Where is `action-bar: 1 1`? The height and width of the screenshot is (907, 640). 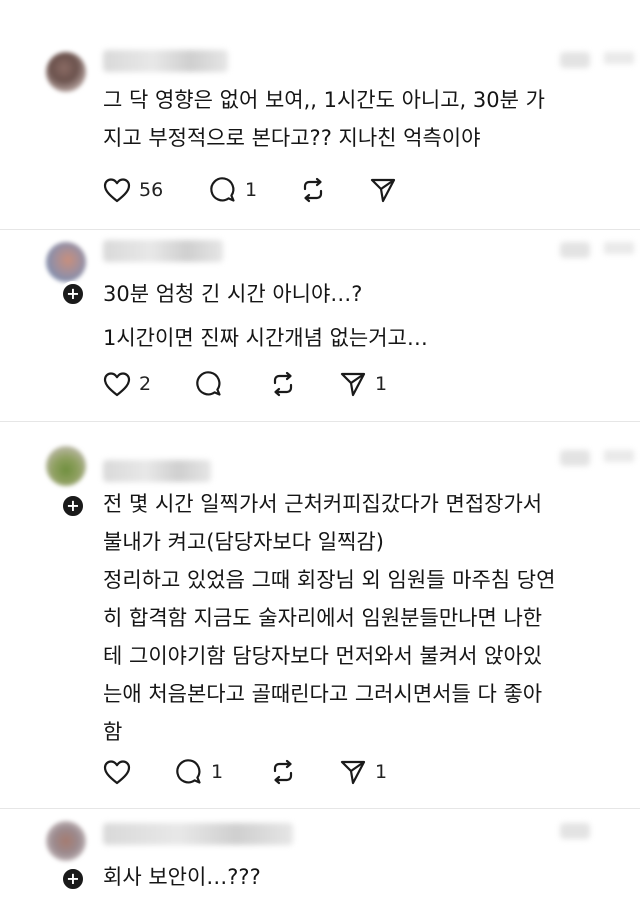 action-bar: 1 1 is located at coordinates (303, 772).